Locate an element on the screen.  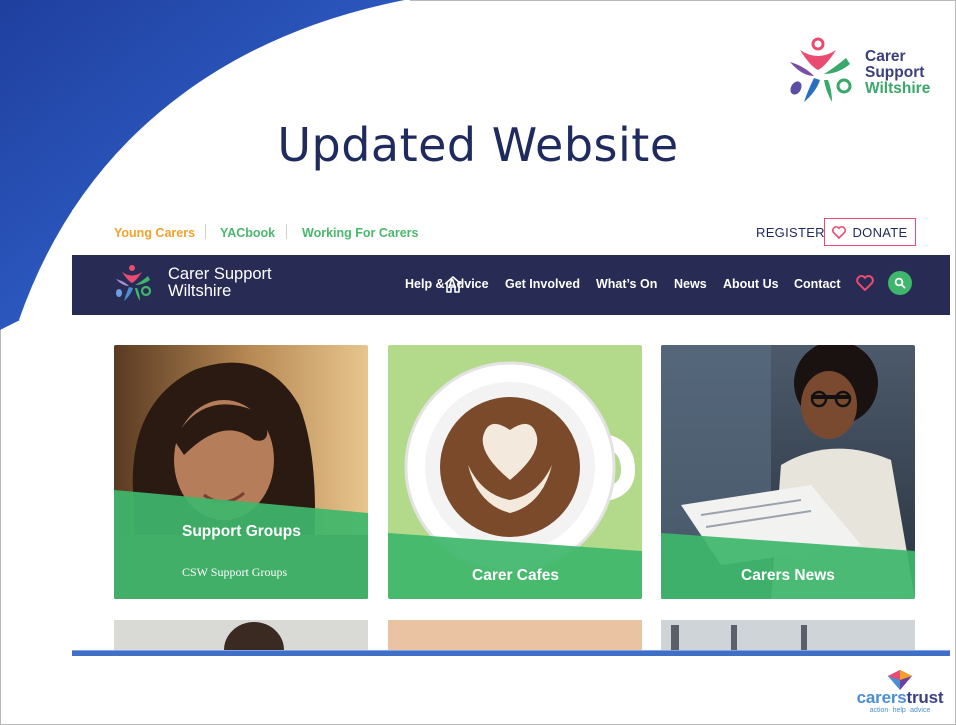
nav-news: News is located at coordinates (690, 284).